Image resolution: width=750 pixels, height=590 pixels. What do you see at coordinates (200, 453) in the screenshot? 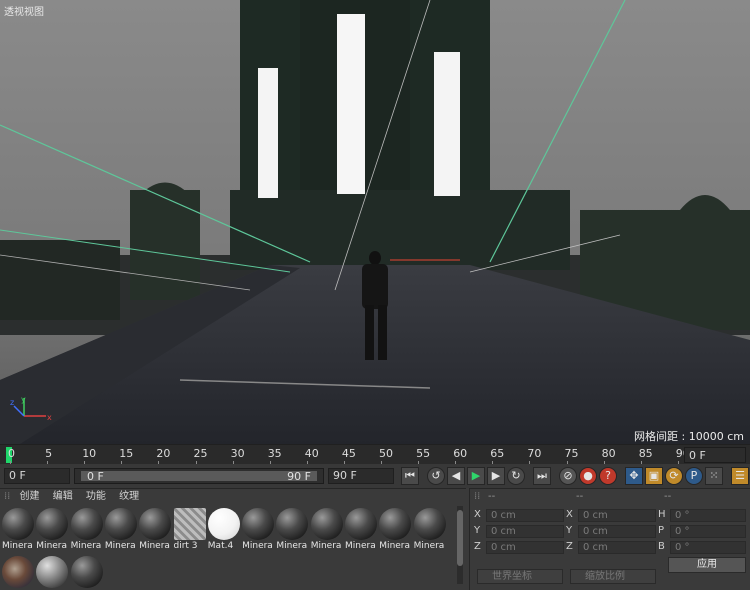
I see `ruler-tick-label: 25` at bounding box center [200, 453].